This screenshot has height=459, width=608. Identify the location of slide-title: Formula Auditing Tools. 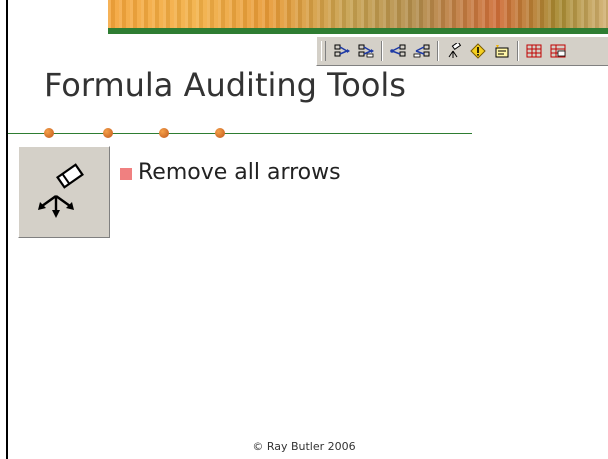
(225, 85).